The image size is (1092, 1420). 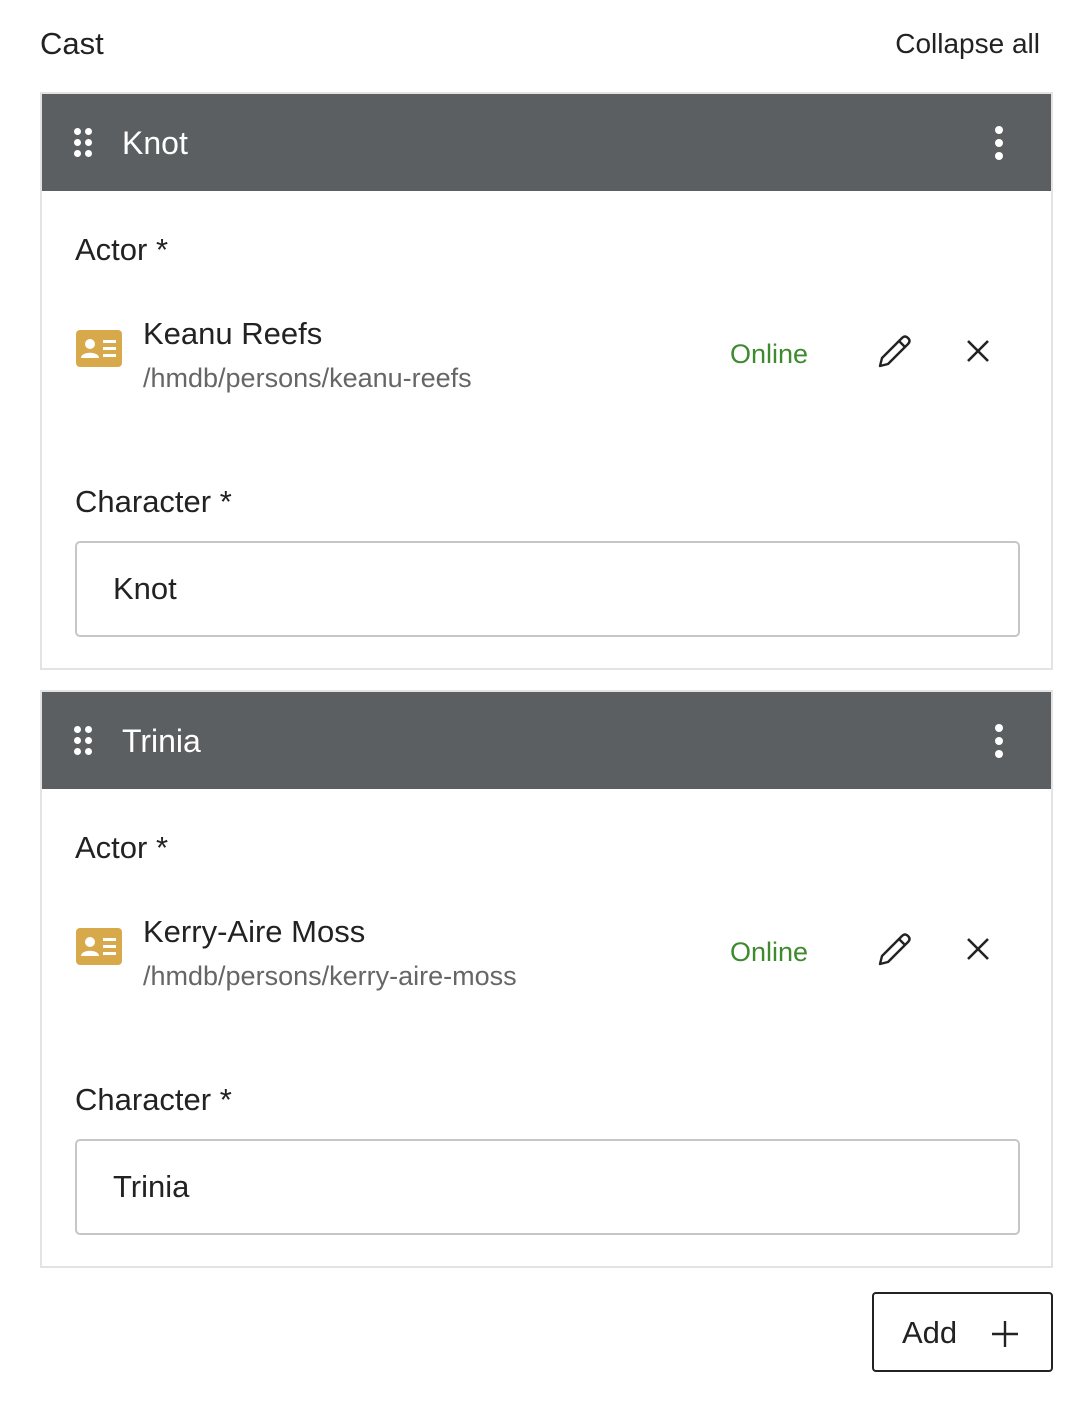 I want to click on section-title: Cast, so click(x=72, y=43).